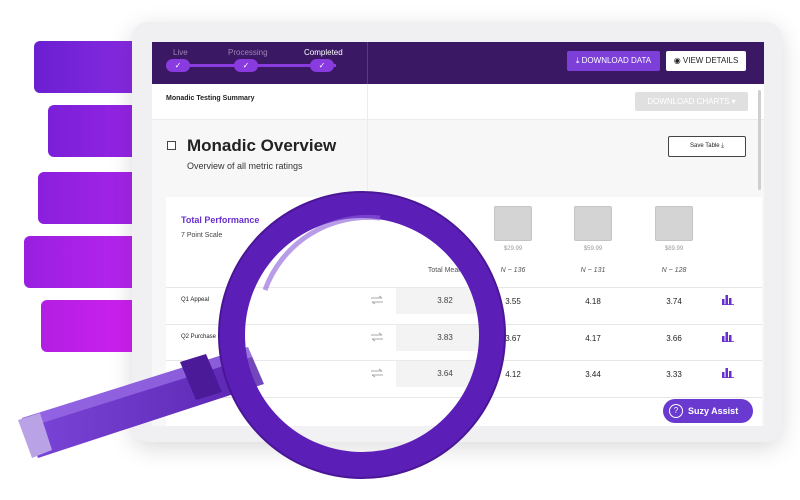  I want to click on total-mean-cell: 3.64, so click(445, 374).